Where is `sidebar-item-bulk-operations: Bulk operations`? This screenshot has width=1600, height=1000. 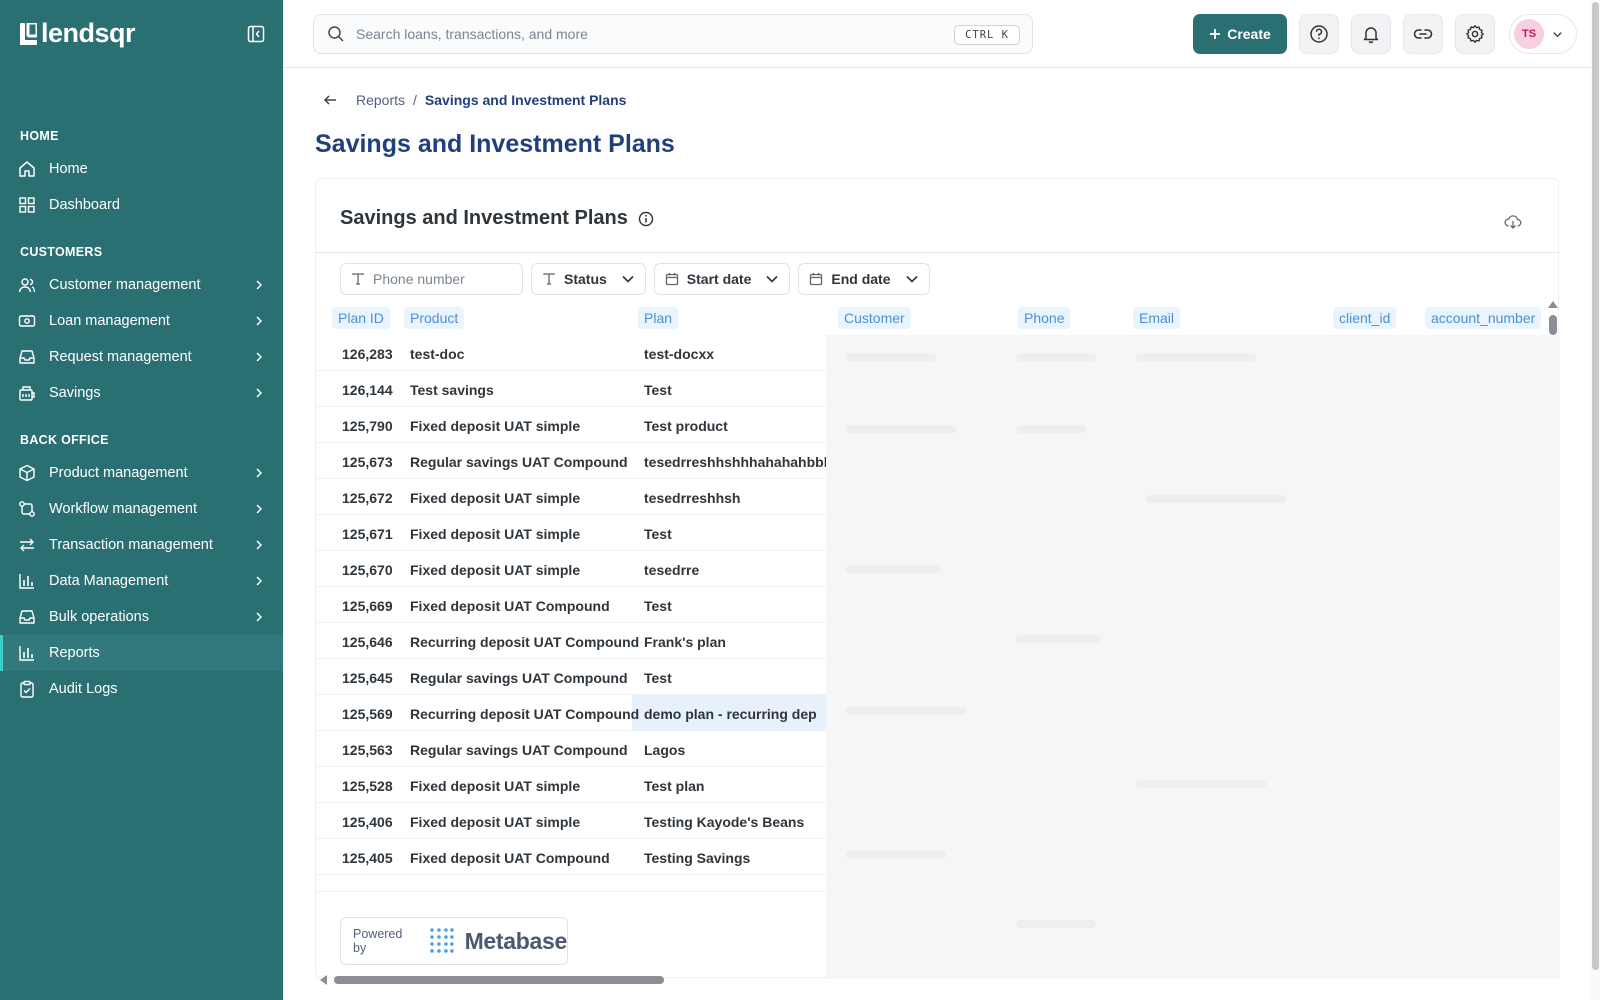
sidebar-item-bulk-operations: Bulk operations is located at coordinates (141, 617).